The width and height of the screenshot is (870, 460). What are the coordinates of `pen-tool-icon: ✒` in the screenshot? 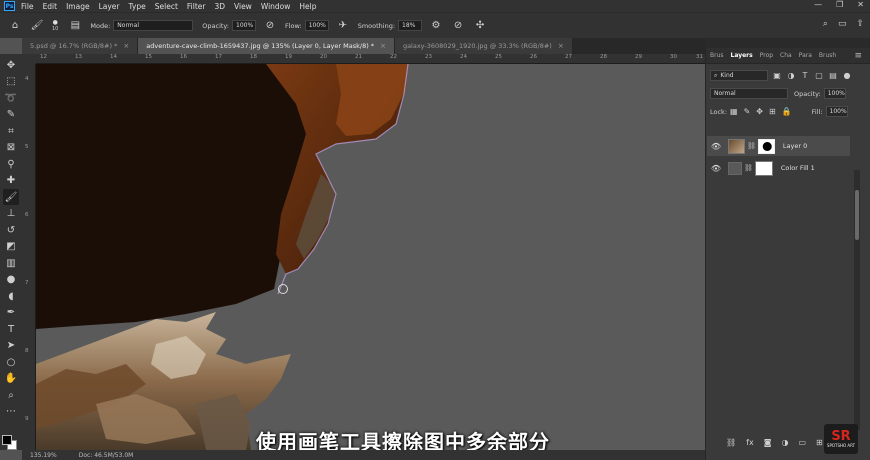 It's located at (11, 313).